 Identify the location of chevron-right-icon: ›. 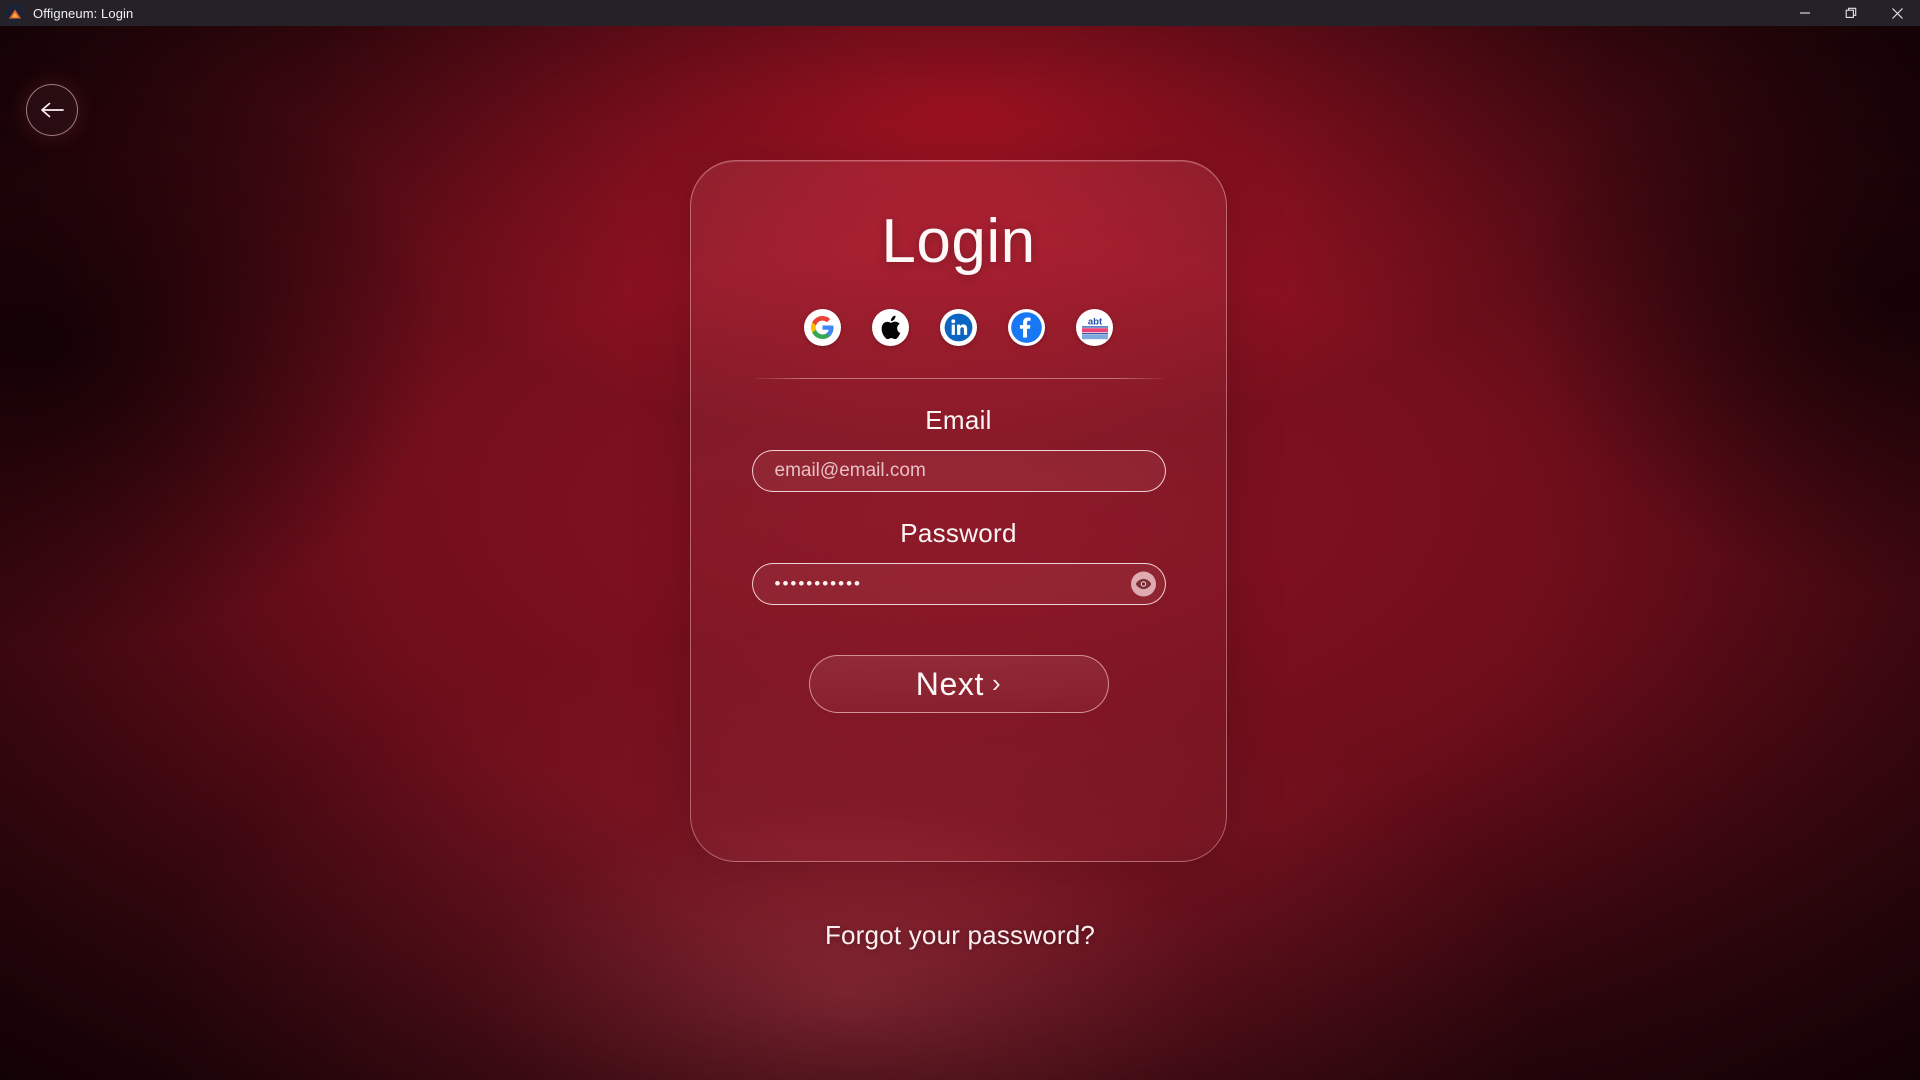
(996, 682).